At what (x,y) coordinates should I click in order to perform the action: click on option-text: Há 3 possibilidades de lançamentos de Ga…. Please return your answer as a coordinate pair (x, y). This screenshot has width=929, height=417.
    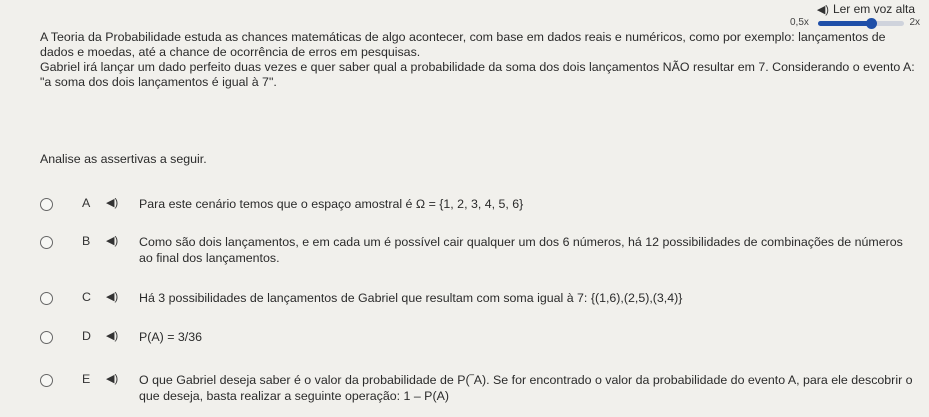
    Looking at the image, I should click on (411, 298).